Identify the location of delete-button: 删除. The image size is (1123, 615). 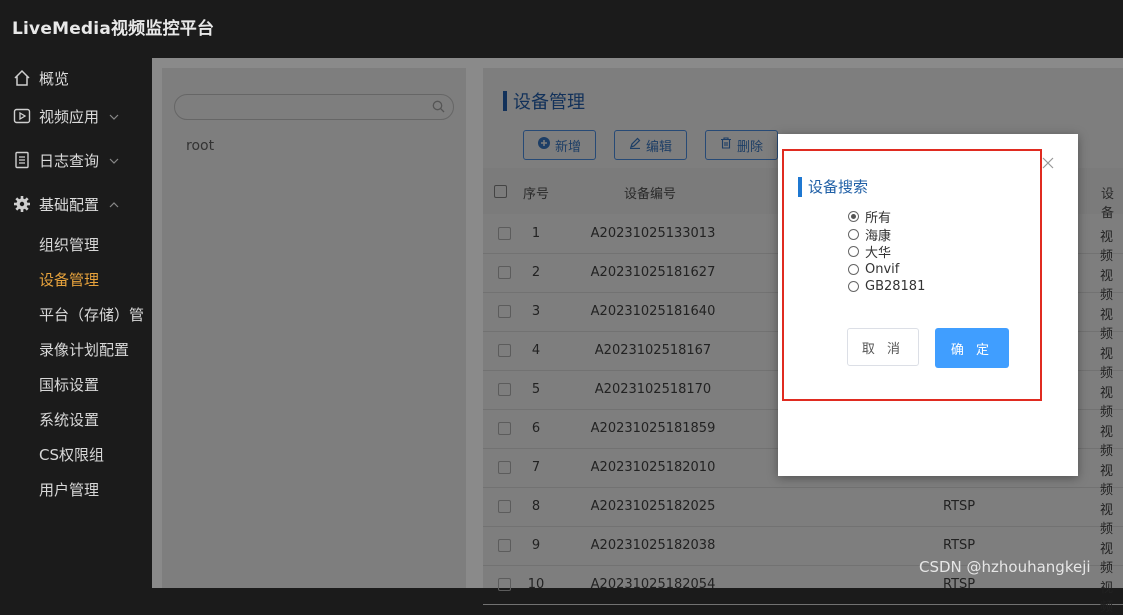
(742, 145).